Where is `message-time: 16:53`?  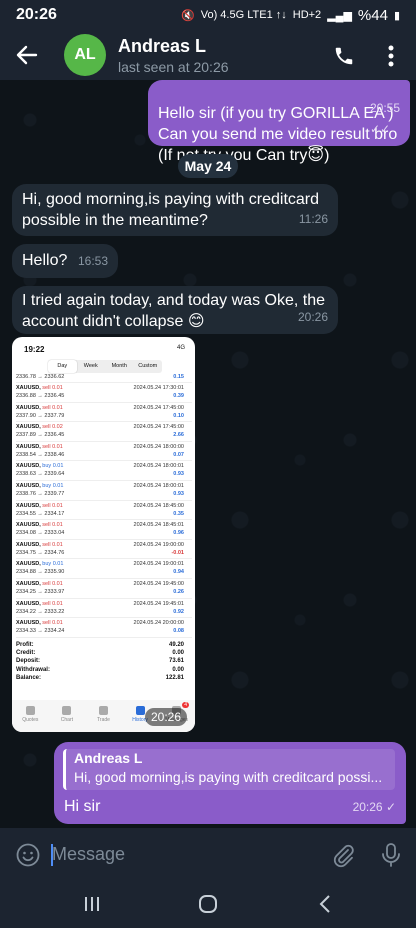
message-time: 16:53 is located at coordinates (92, 261).